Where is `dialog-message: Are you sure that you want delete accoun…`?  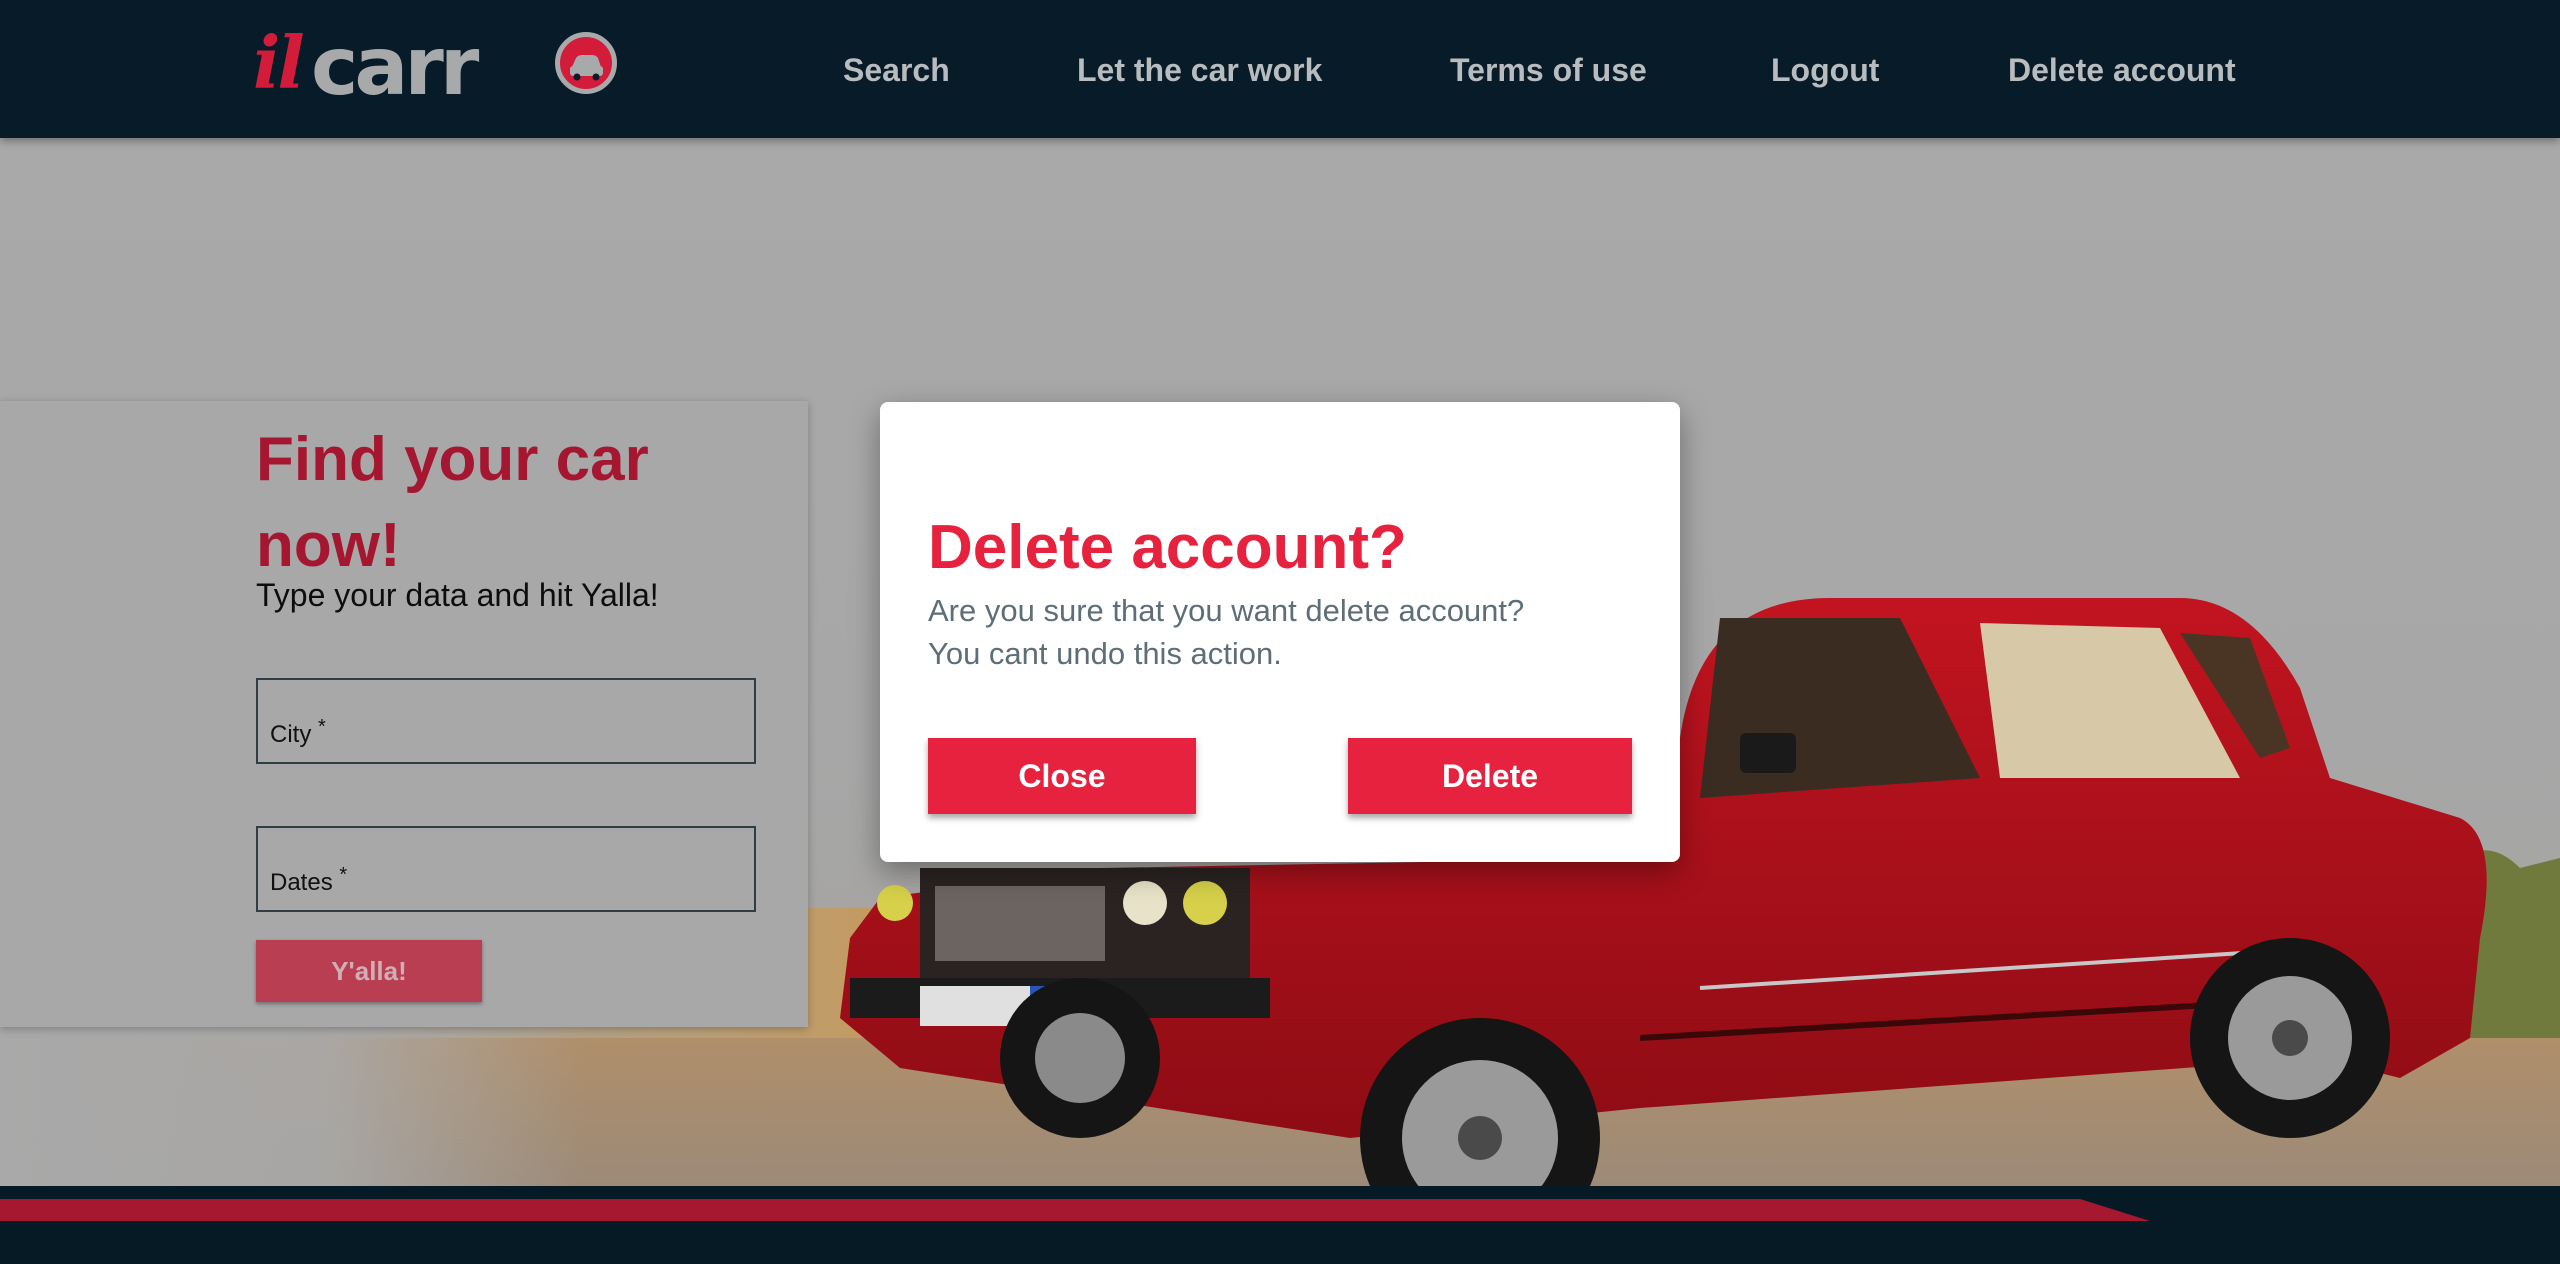
dialog-message: Are you sure that you want delete accoun… is located at coordinates (1288, 632).